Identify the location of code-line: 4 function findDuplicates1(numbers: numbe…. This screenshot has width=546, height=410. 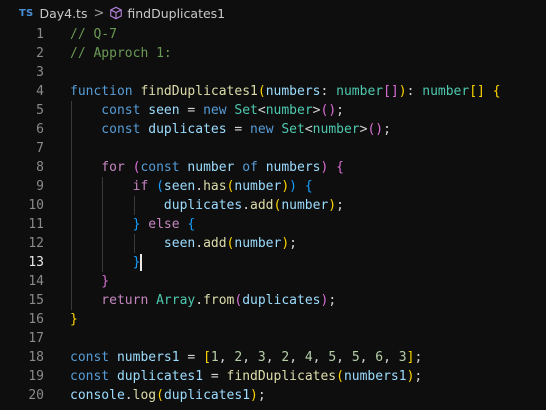
(273, 91).